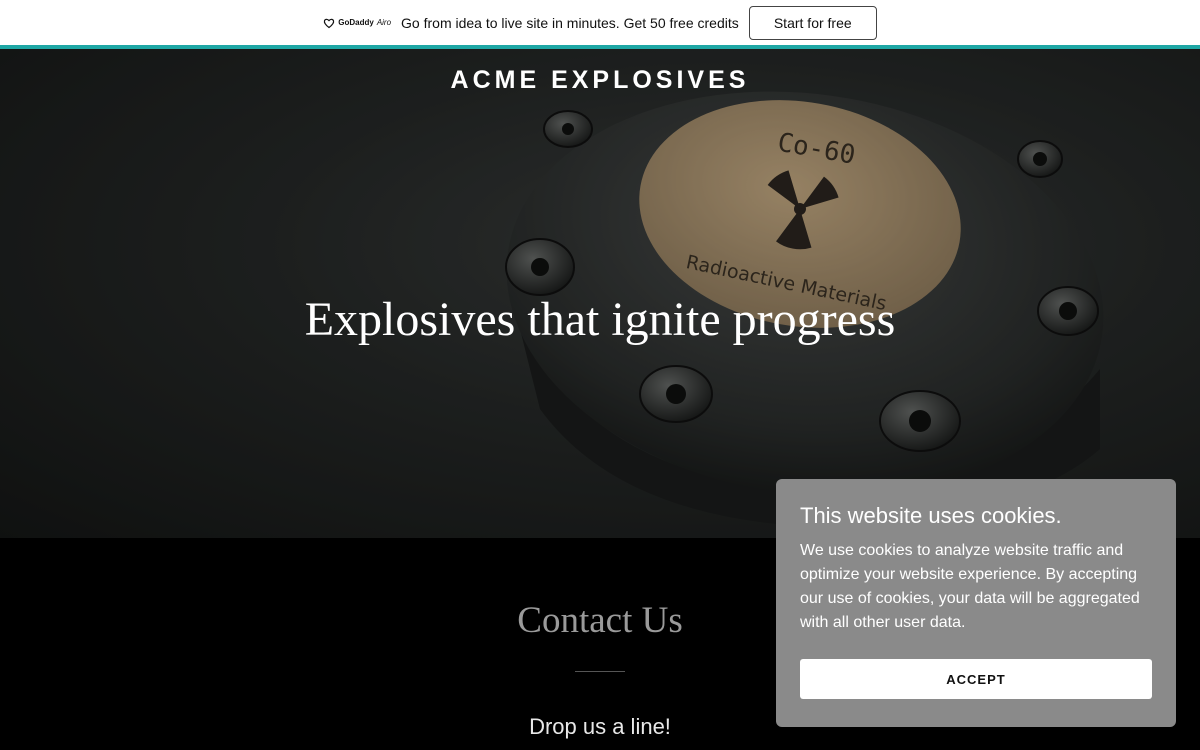  What do you see at coordinates (931, 515) in the screenshot?
I see `cookie-title: This website uses cookies.` at bounding box center [931, 515].